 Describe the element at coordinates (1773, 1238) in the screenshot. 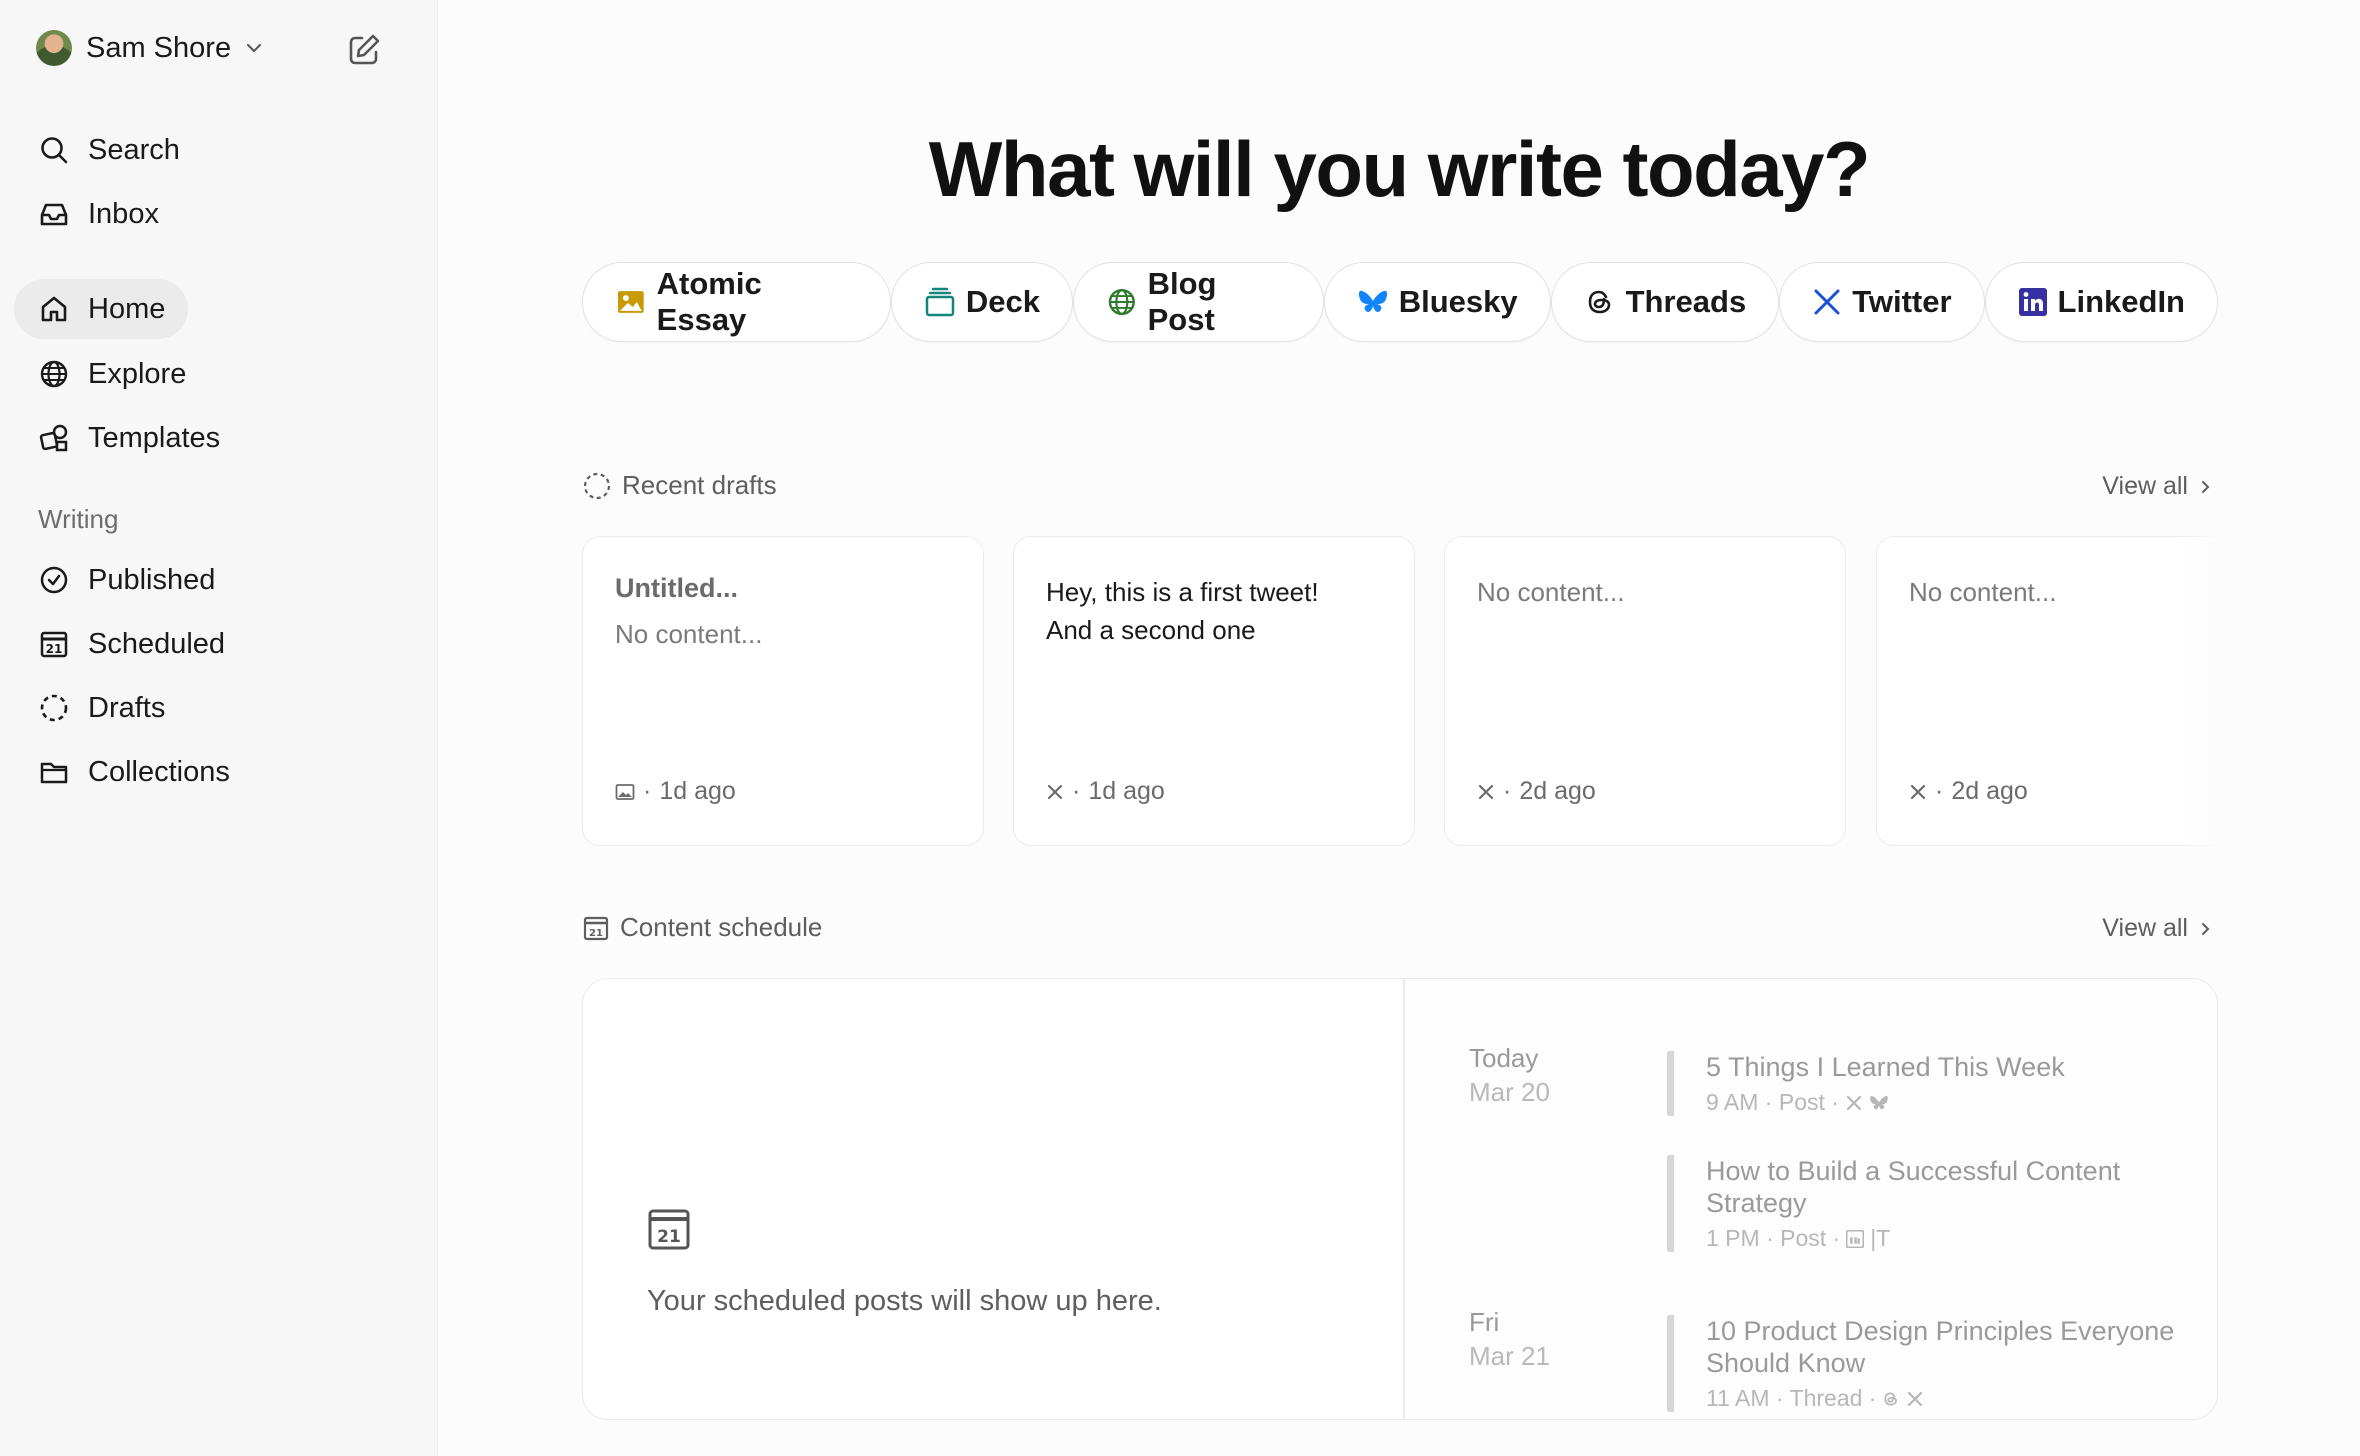

I see `event-meta-text: 1 PM · Post ·` at that location.